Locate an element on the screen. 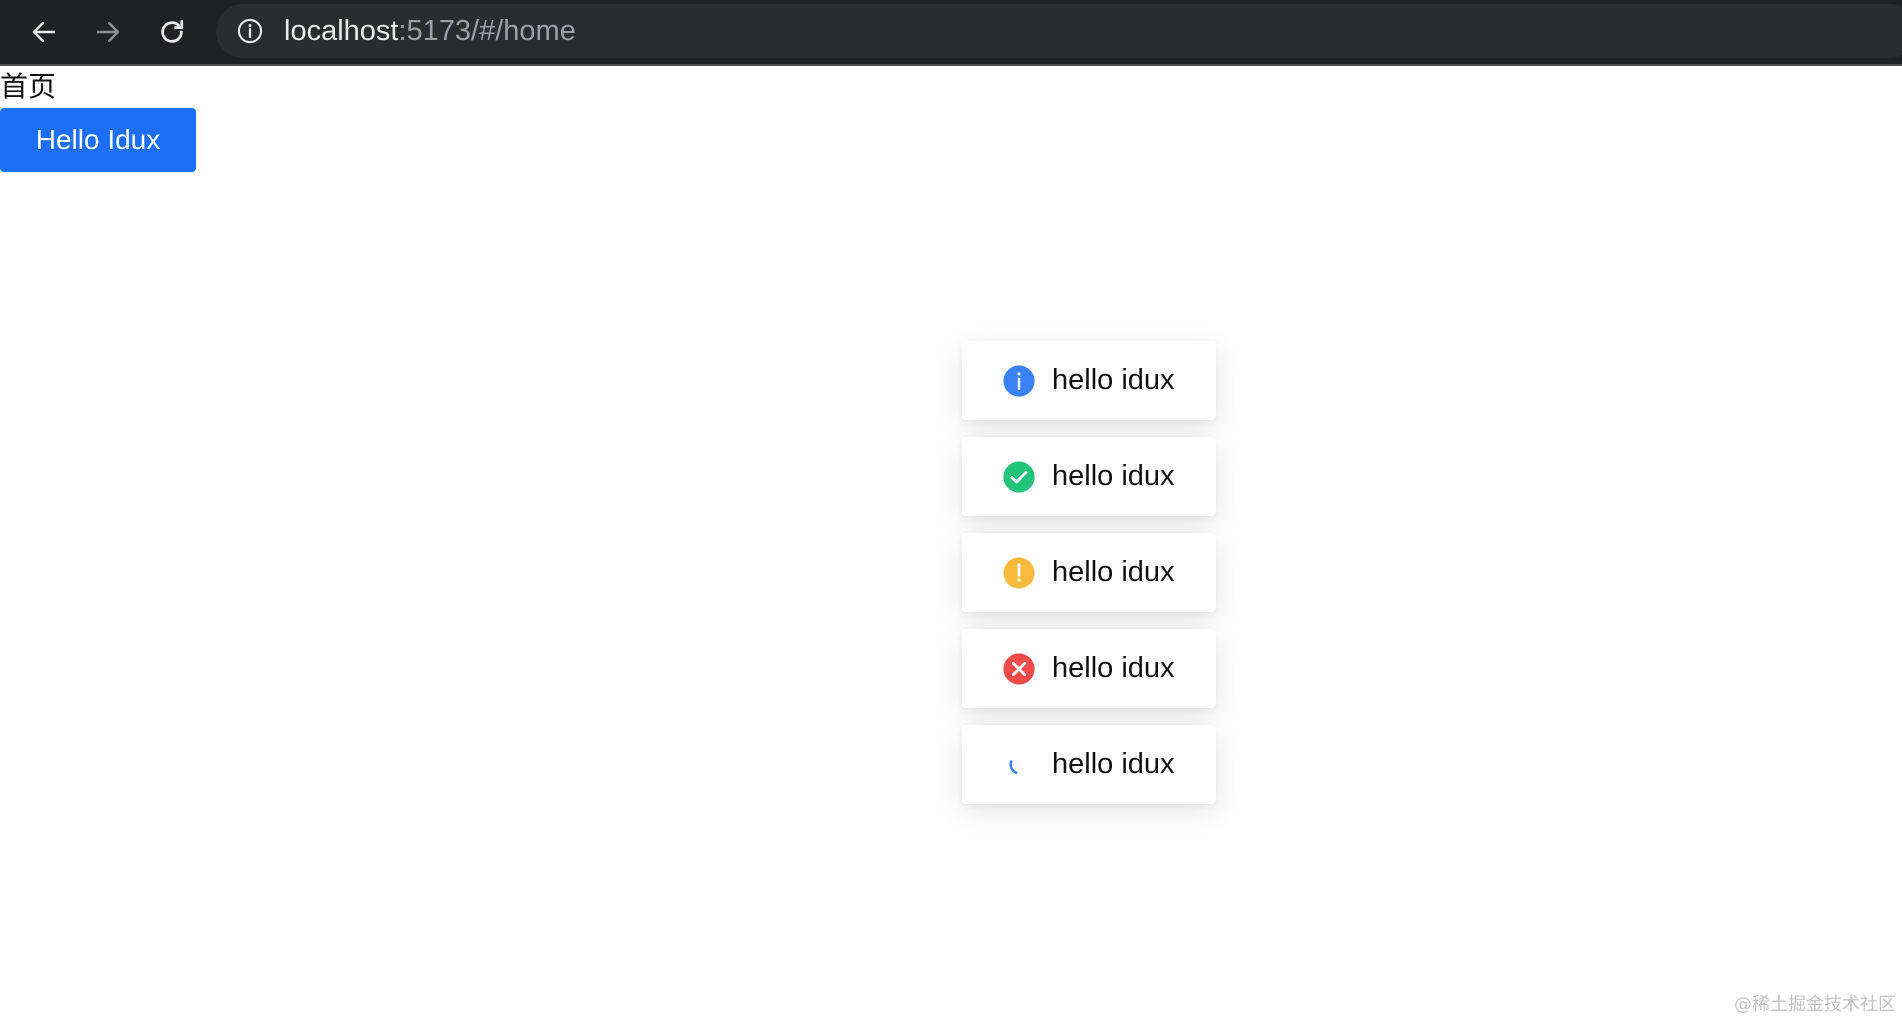 The width and height of the screenshot is (1902, 1024). message-warning: hello idux is located at coordinates (1089, 572).